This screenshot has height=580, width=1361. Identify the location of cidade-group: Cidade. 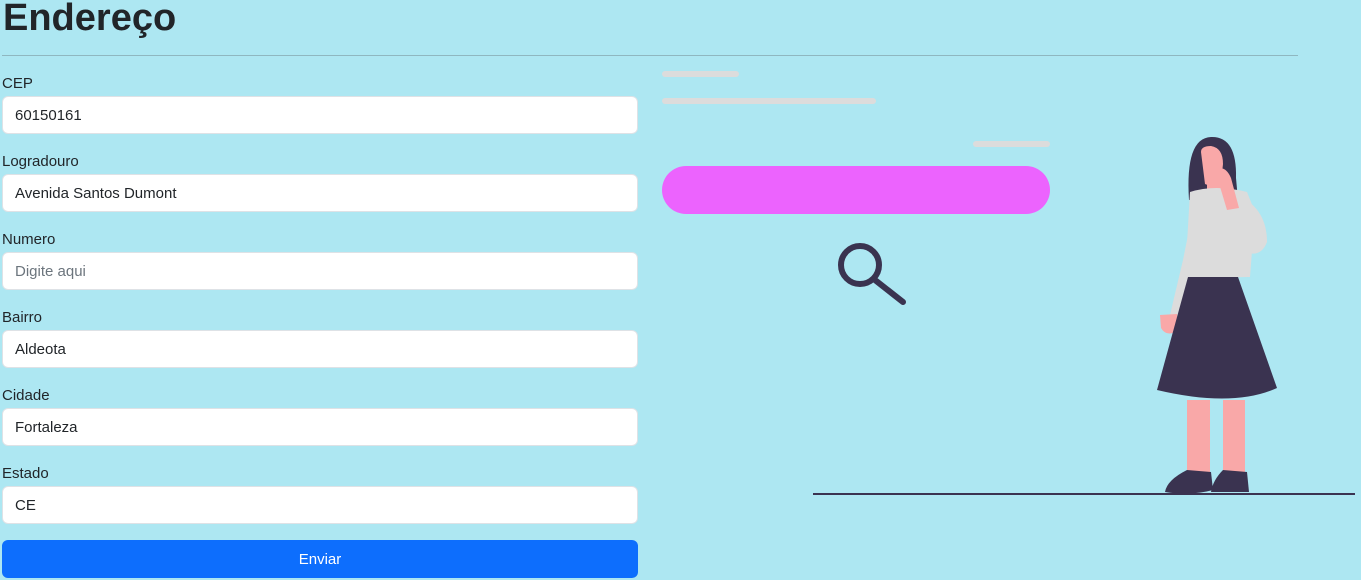
(320, 425).